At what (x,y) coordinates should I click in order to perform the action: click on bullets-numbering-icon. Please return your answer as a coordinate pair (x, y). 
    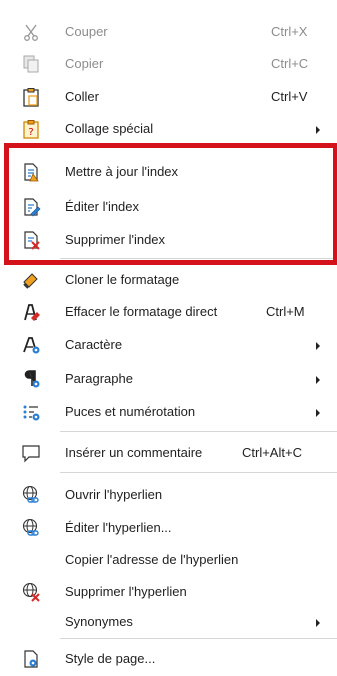
    Looking at the image, I should click on (31, 412).